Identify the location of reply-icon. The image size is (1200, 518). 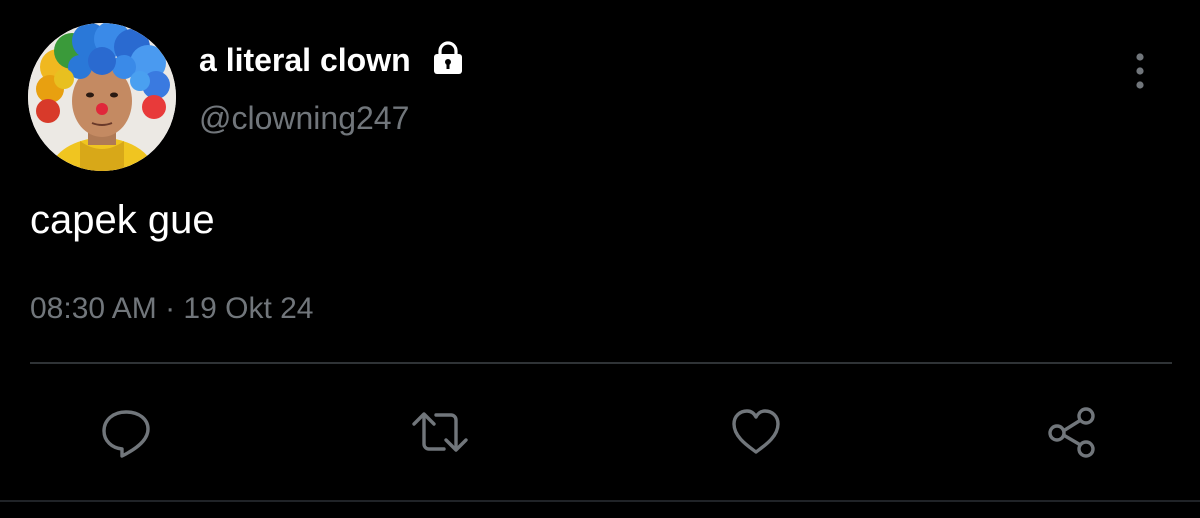
(126, 434).